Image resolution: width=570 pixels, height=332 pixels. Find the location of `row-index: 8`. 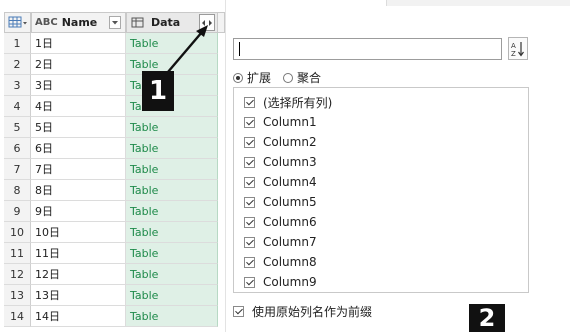

row-index: 8 is located at coordinates (17, 190).